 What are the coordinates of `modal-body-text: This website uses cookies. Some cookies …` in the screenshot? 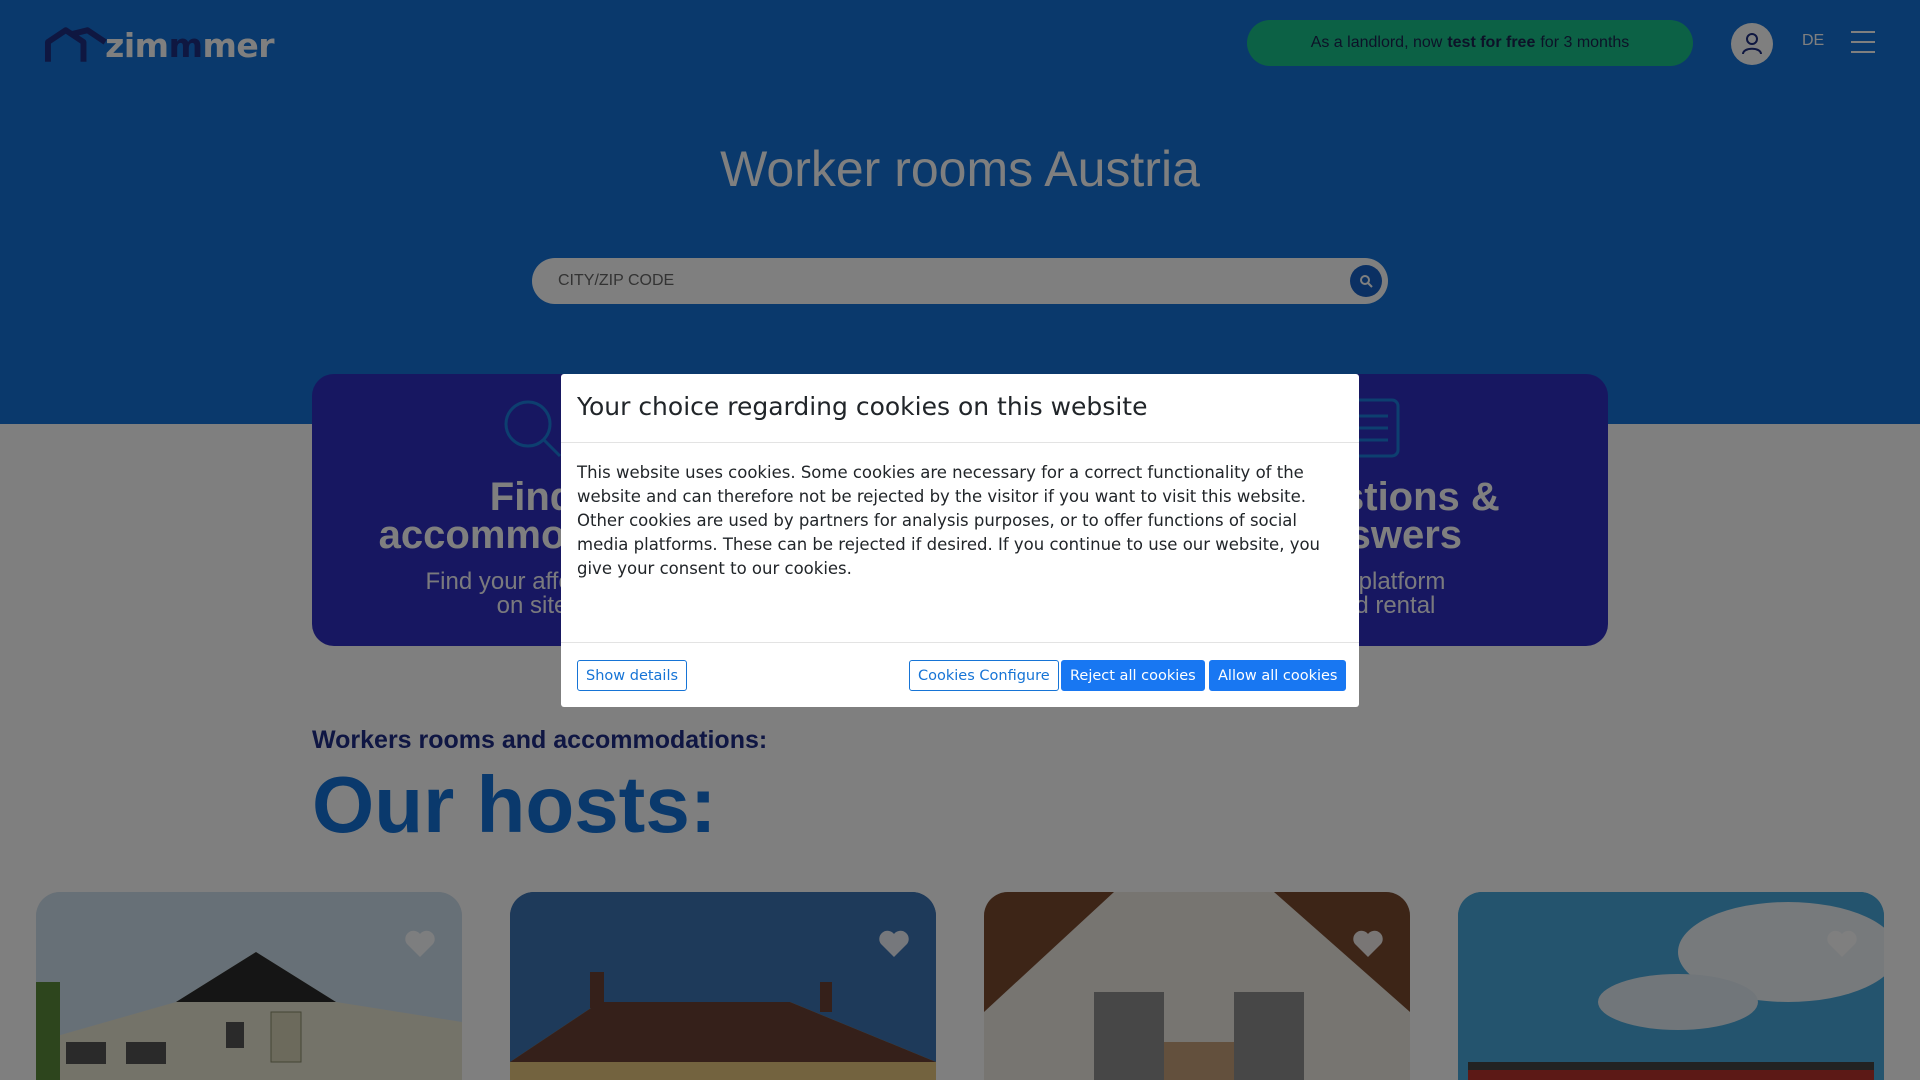 It's located at (960, 543).